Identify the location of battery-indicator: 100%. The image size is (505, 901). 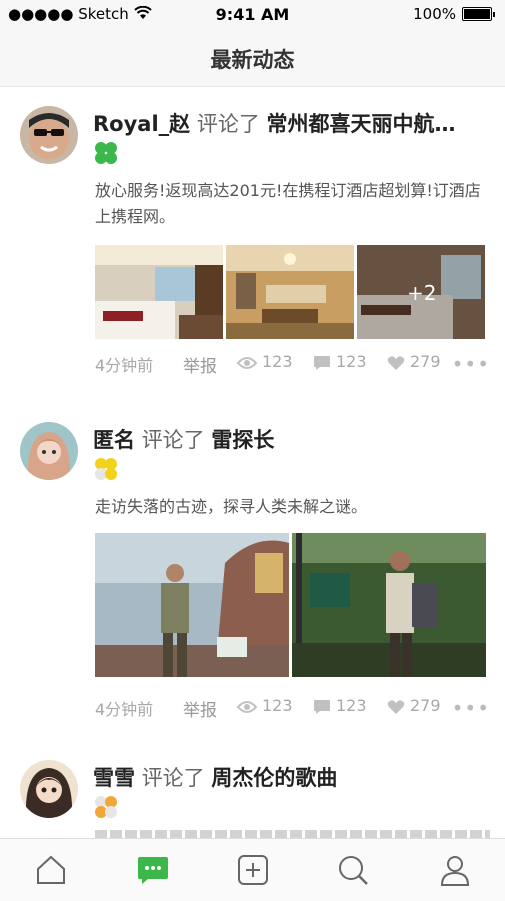
(454, 14).